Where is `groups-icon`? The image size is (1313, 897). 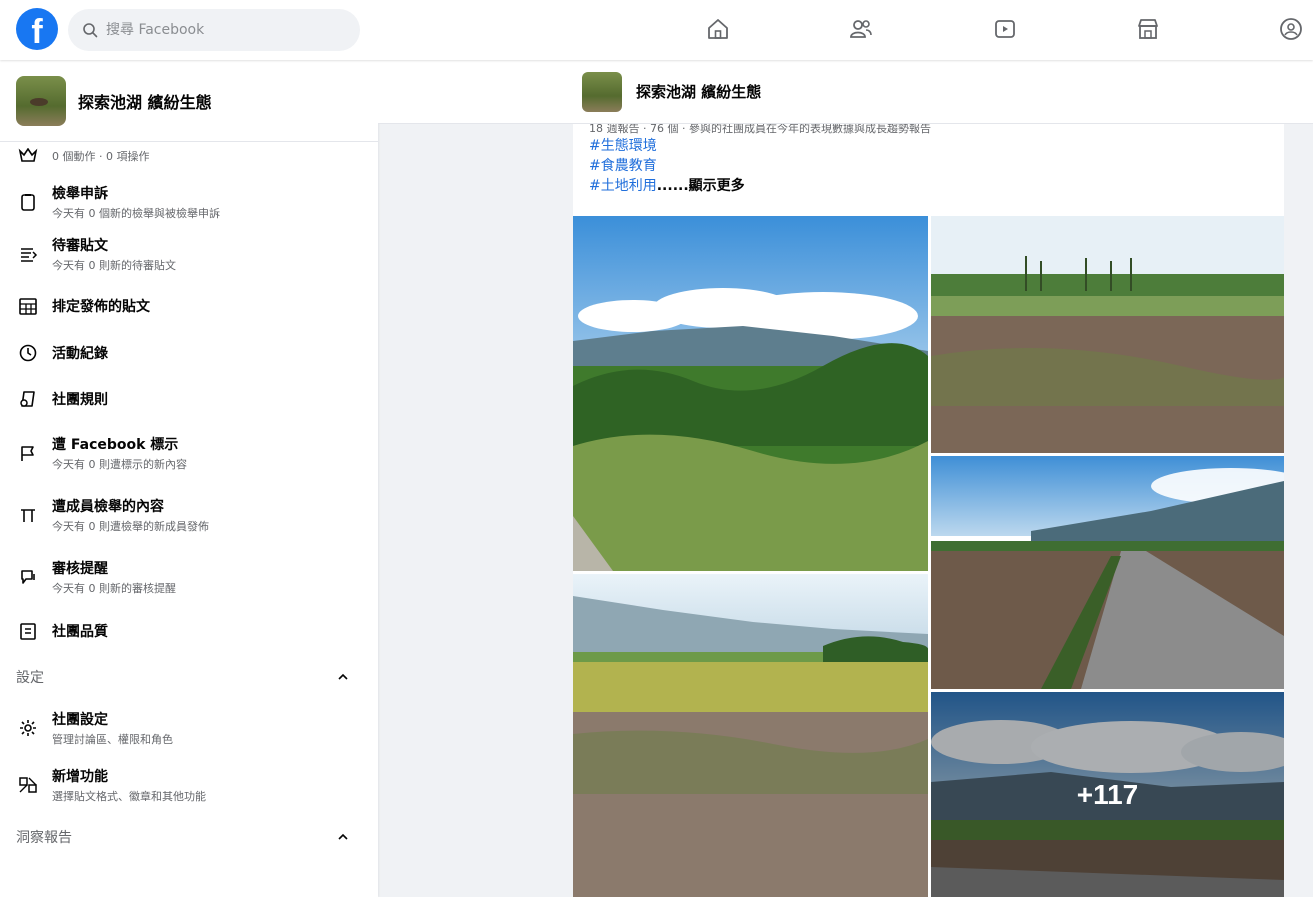 groups-icon is located at coordinates (1291, 29).